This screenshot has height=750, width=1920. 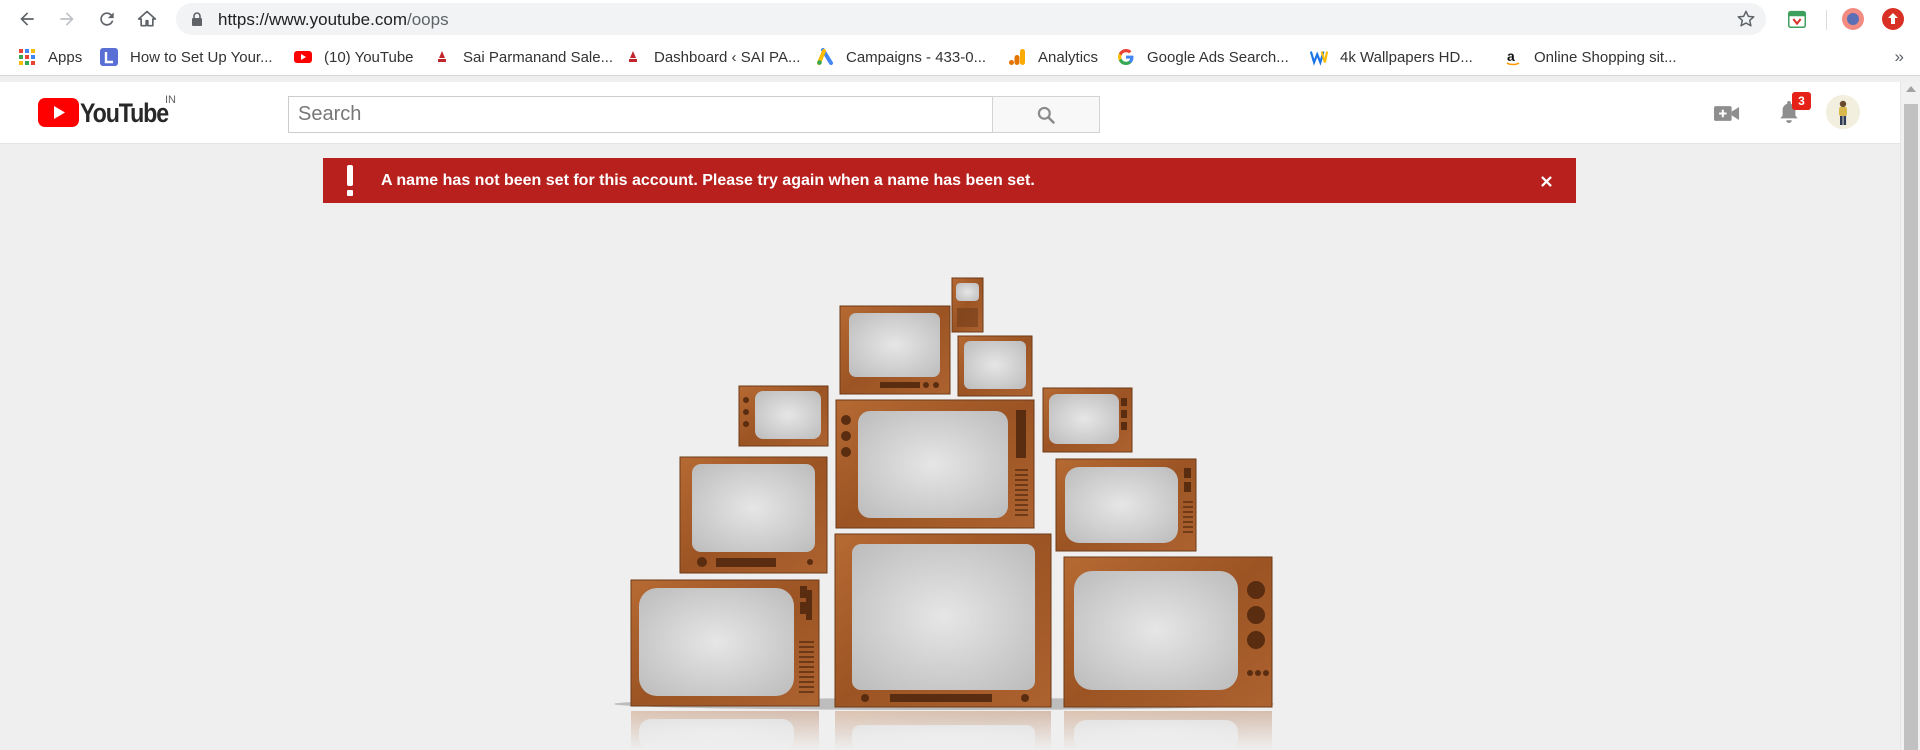 I want to click on profile-button, so click(x=1853, y=19).